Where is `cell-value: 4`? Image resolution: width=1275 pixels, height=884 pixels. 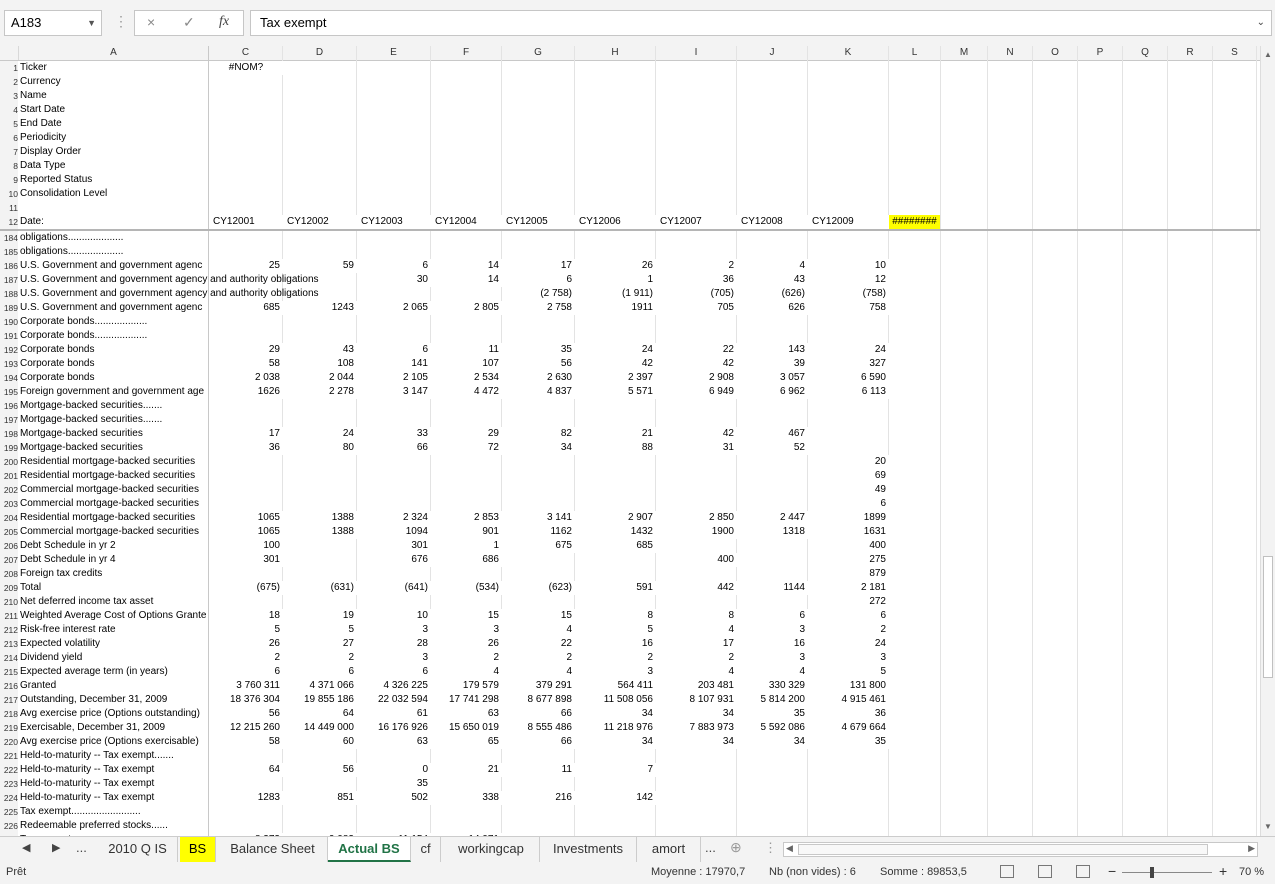 cell-value: 4 is located at coordinates (538, 672).